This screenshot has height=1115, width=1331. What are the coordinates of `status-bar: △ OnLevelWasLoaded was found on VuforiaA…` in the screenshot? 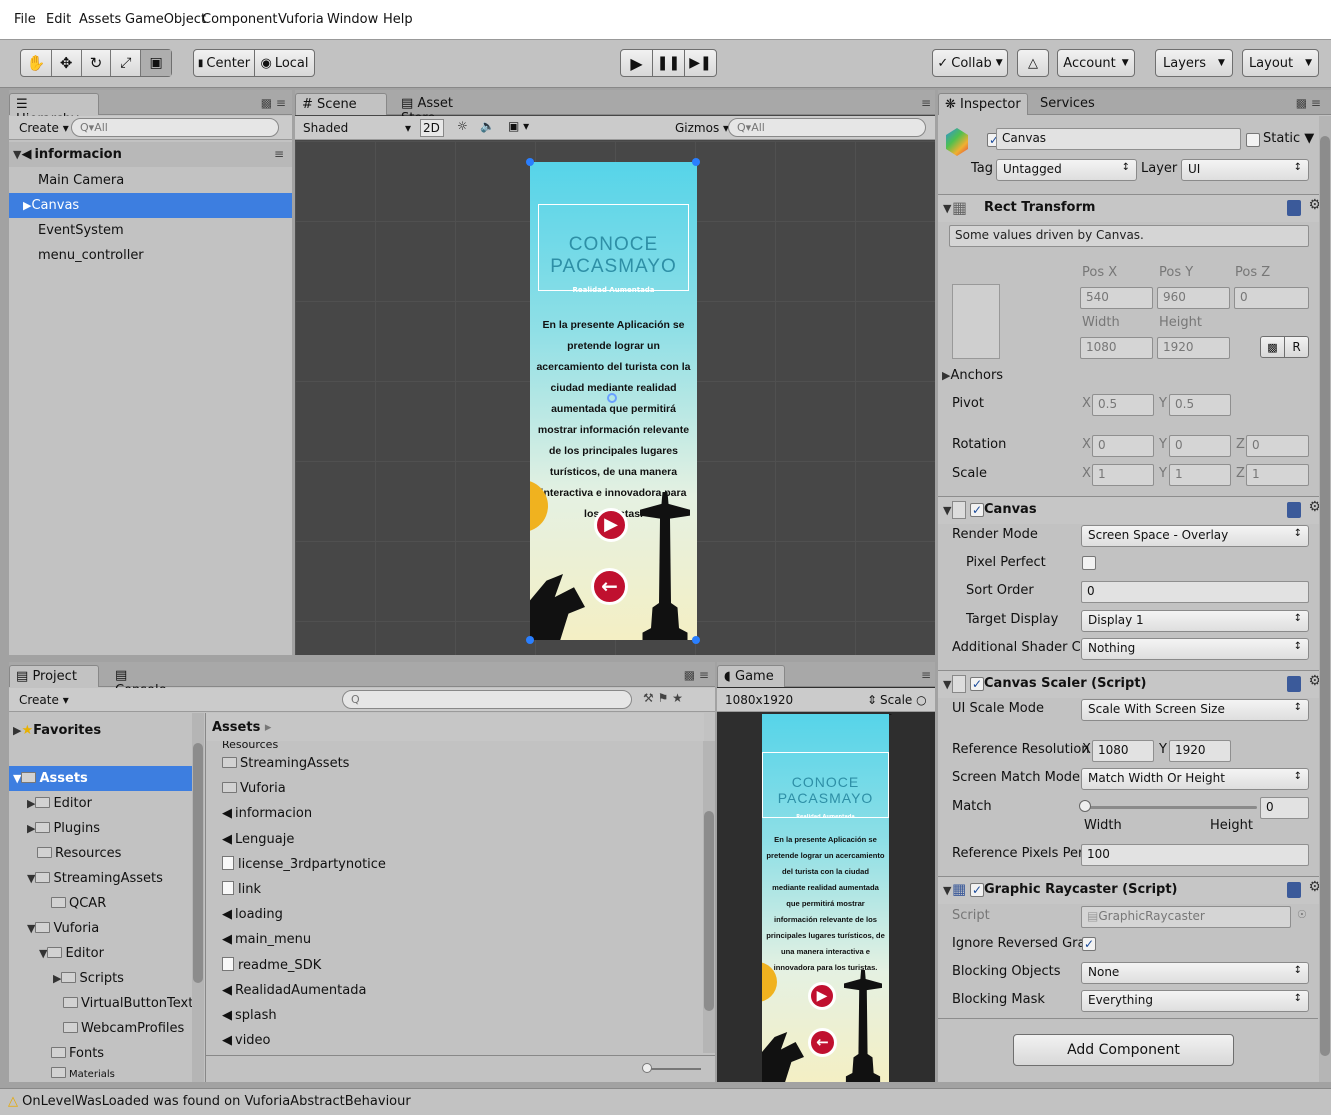 It's located at (665, 1101).